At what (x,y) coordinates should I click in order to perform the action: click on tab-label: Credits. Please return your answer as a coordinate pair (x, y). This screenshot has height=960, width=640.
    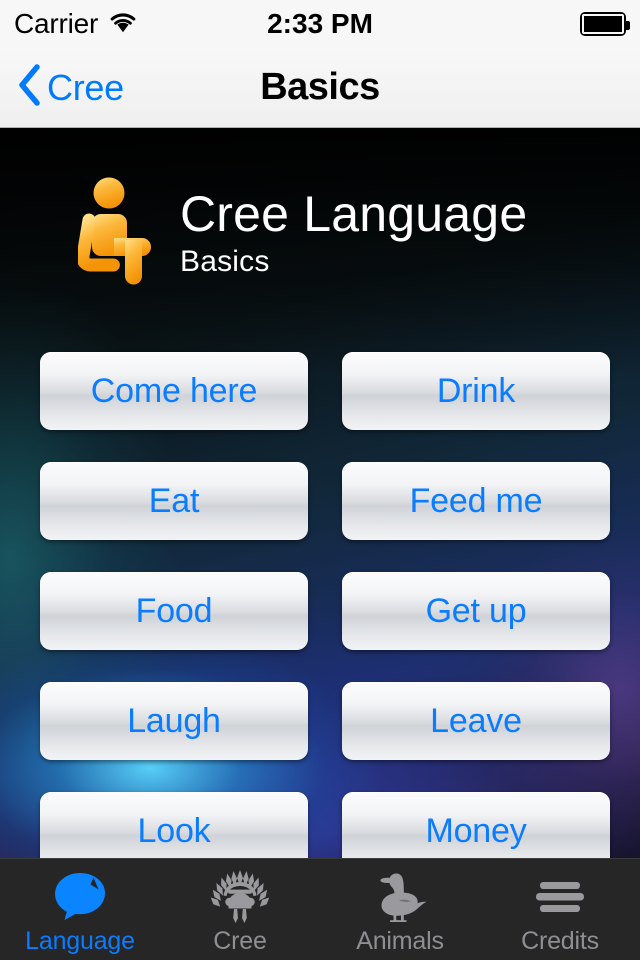
    Looking at the image, I should click on (560, 941).